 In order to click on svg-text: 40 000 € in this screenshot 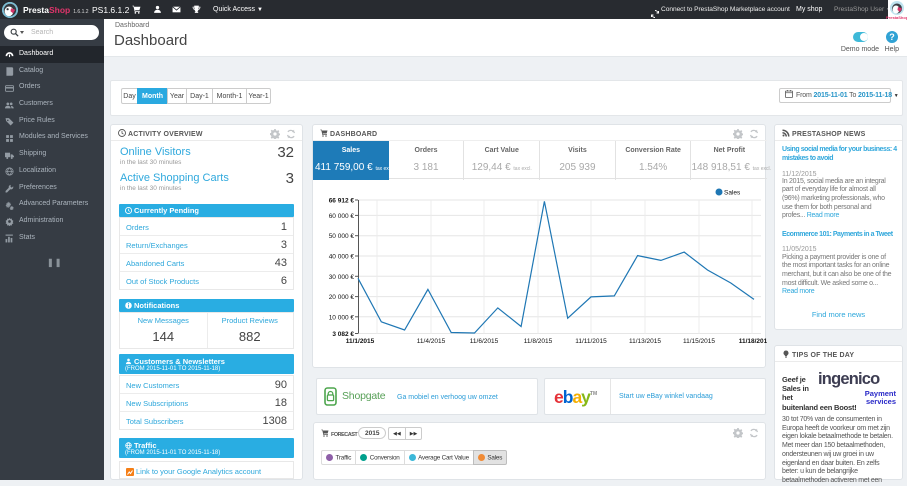, I will do `click(342, 257)`.